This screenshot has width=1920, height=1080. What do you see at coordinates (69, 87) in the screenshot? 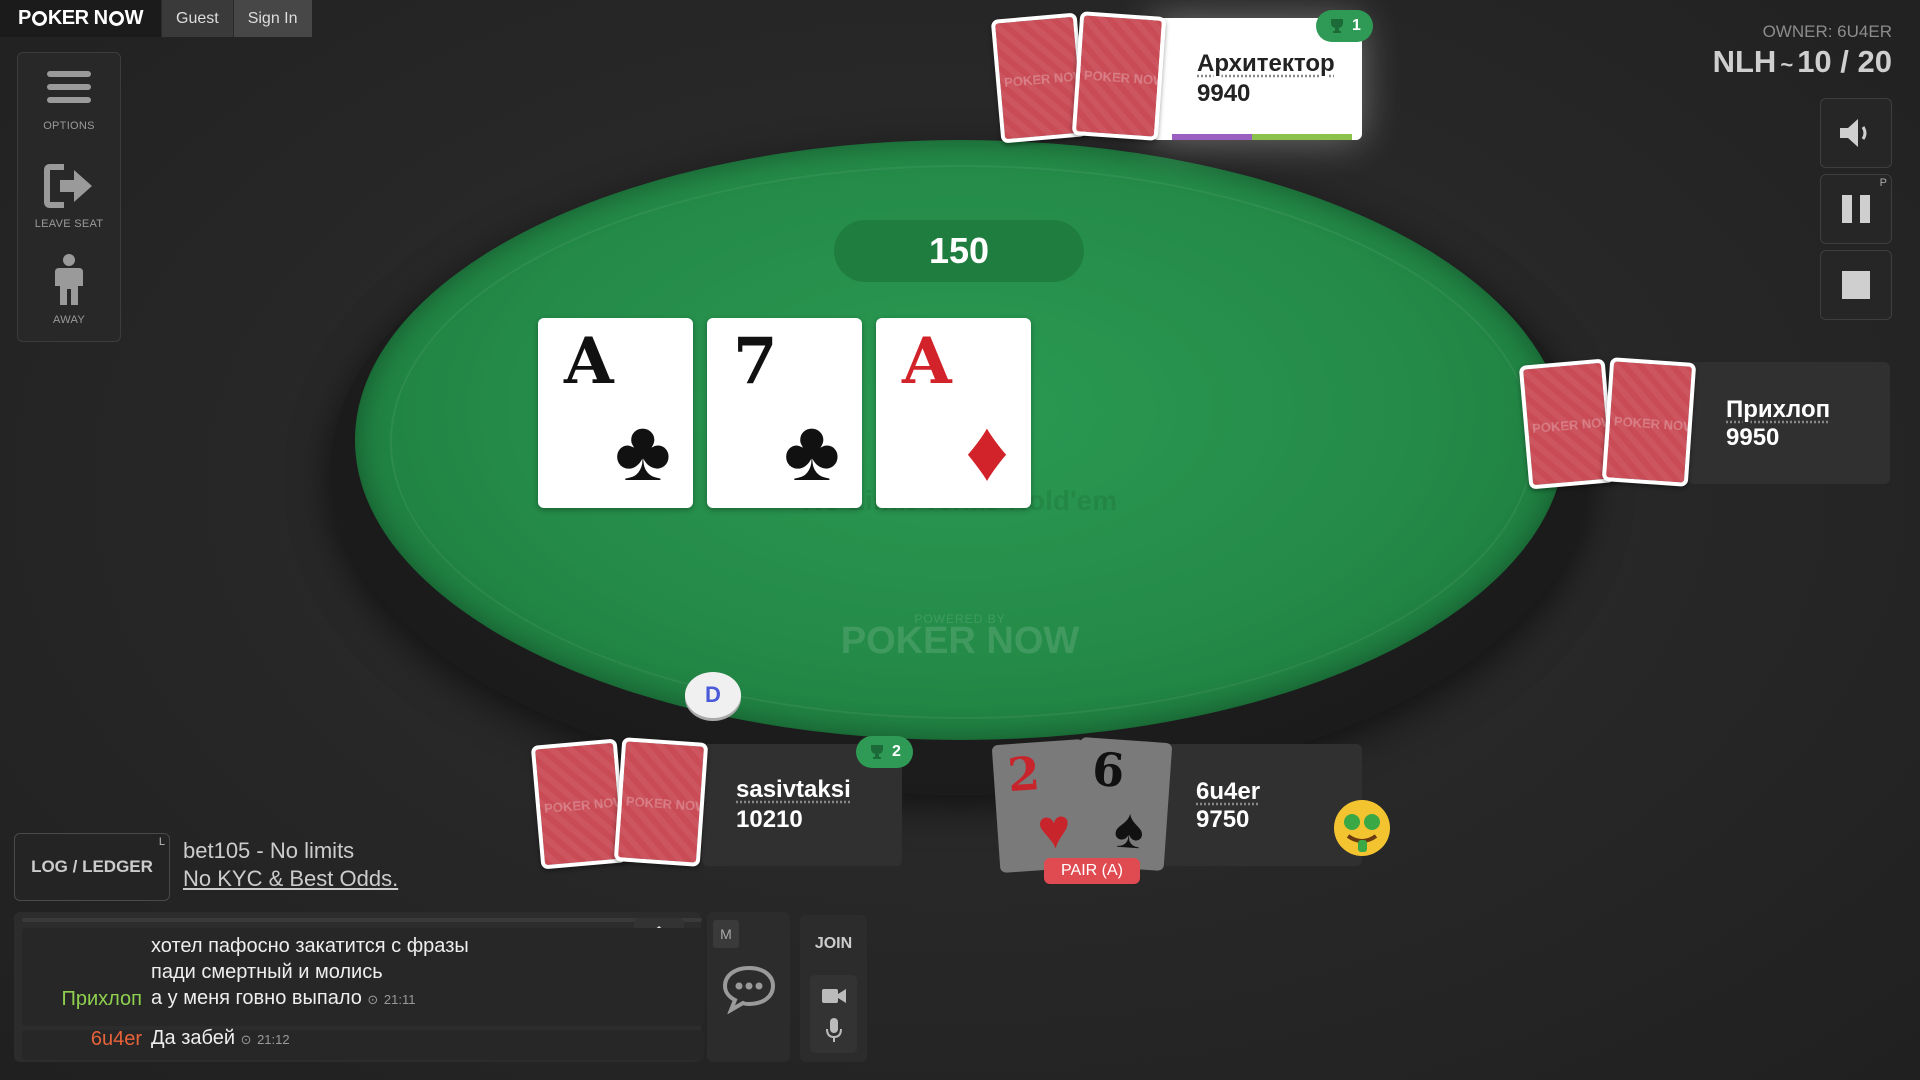
I see `hamburger-icon` at bounding box center [69, 87].